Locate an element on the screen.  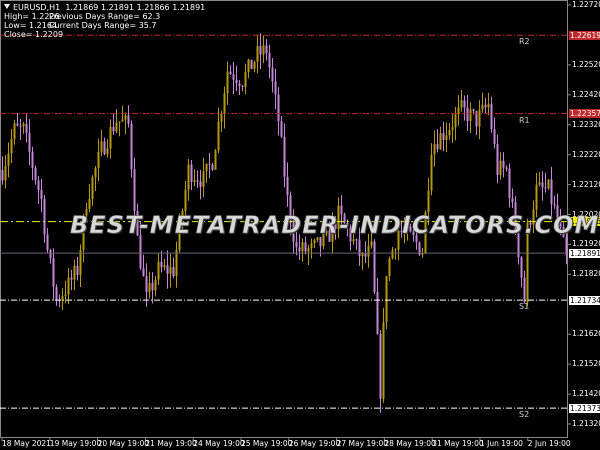
time-tick-label: 20 May 19:00 is located at coordinates (123, 443).